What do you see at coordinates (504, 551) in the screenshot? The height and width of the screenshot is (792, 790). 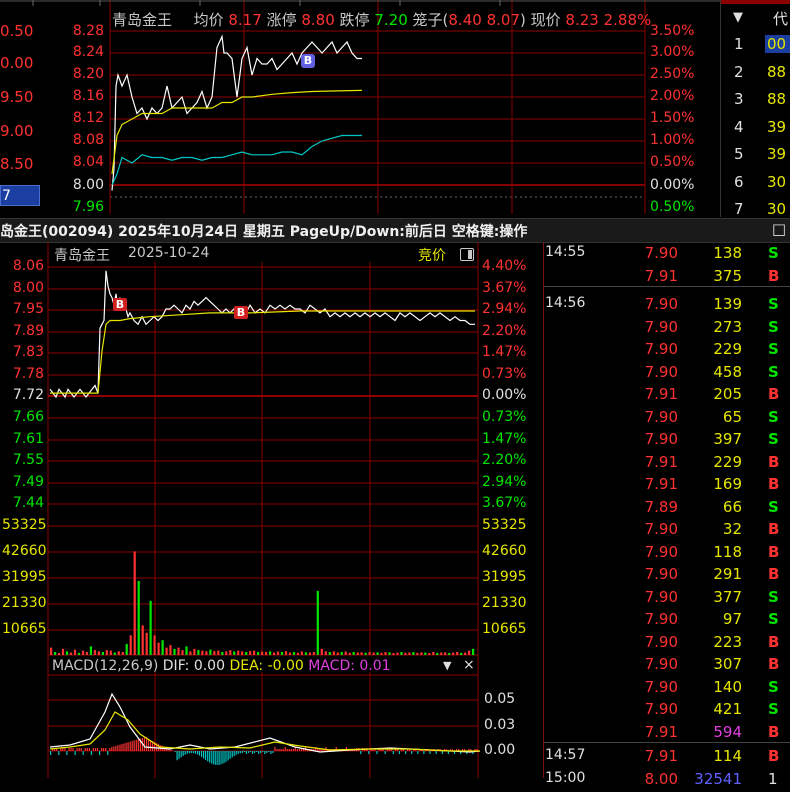 I see `volume-label-right: 42660` at bounding box center [504, 551].